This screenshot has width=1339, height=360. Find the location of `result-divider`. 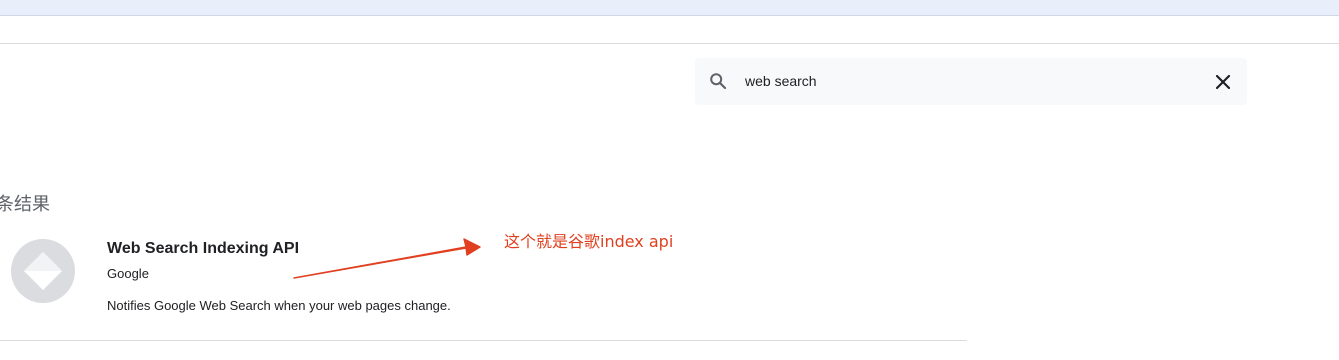

result-divider is located at coordinates (483, 340).